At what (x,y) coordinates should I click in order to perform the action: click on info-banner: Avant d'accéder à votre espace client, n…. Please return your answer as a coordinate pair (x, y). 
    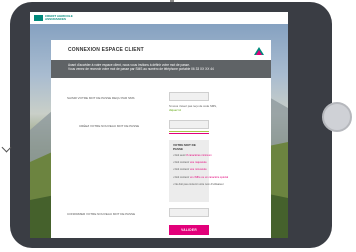
    Looking at the image, I should click on (161, 69).